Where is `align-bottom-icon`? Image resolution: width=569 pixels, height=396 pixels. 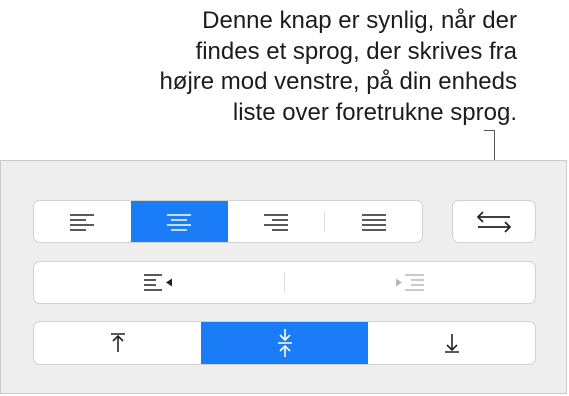 align-bottom-icon is located at coordinates (451, 343).